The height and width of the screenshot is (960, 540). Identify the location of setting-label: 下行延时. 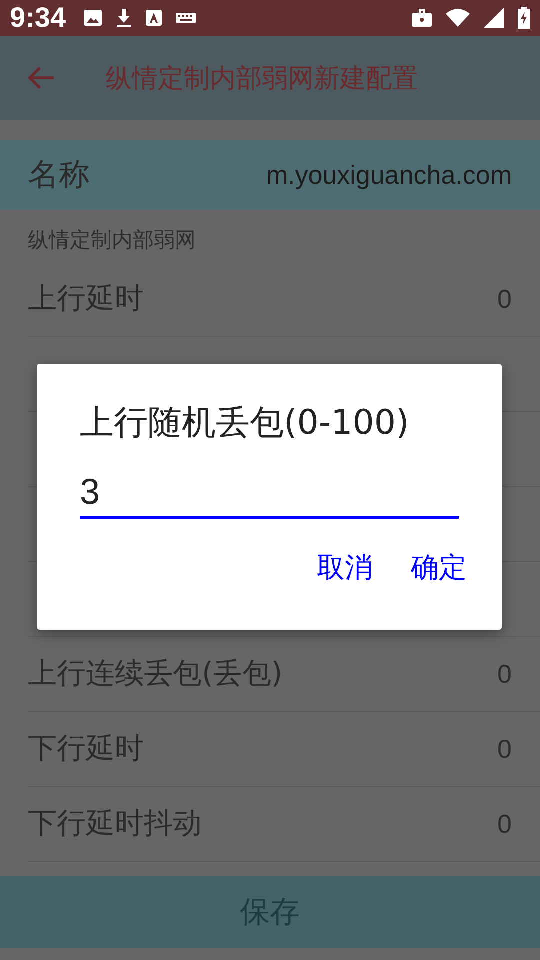
(86, 748).